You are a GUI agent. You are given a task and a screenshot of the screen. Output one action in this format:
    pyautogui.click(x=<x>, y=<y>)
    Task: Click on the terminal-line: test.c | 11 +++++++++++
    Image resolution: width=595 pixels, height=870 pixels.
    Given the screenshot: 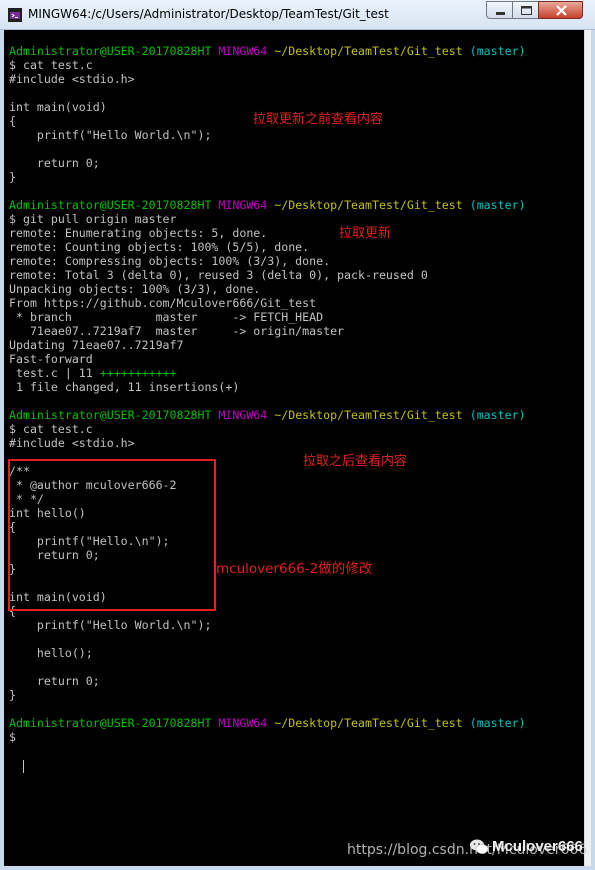 What is the action you would take?
    pyautogui.click(x=93, y=373)
    